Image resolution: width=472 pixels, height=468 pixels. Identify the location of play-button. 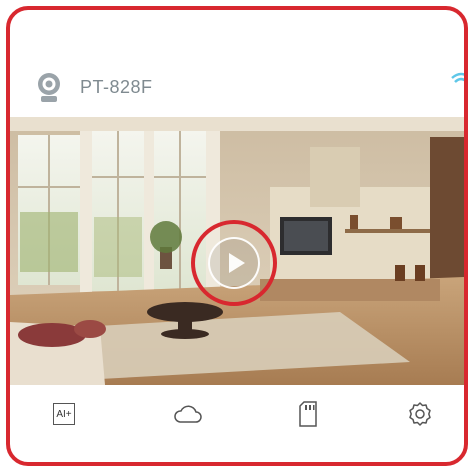
(234, 263).